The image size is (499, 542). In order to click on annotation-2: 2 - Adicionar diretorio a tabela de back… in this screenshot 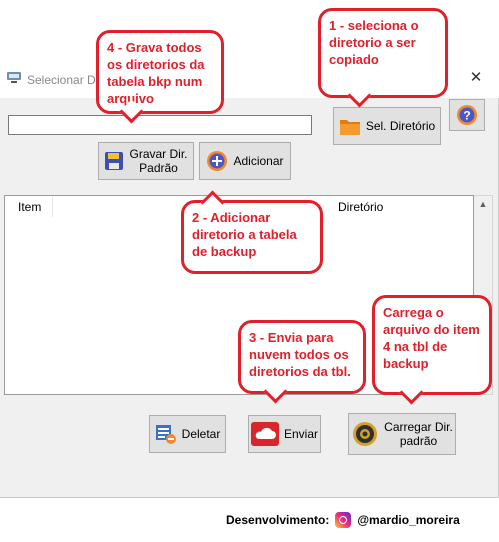, I will do `click(252, 232)`.